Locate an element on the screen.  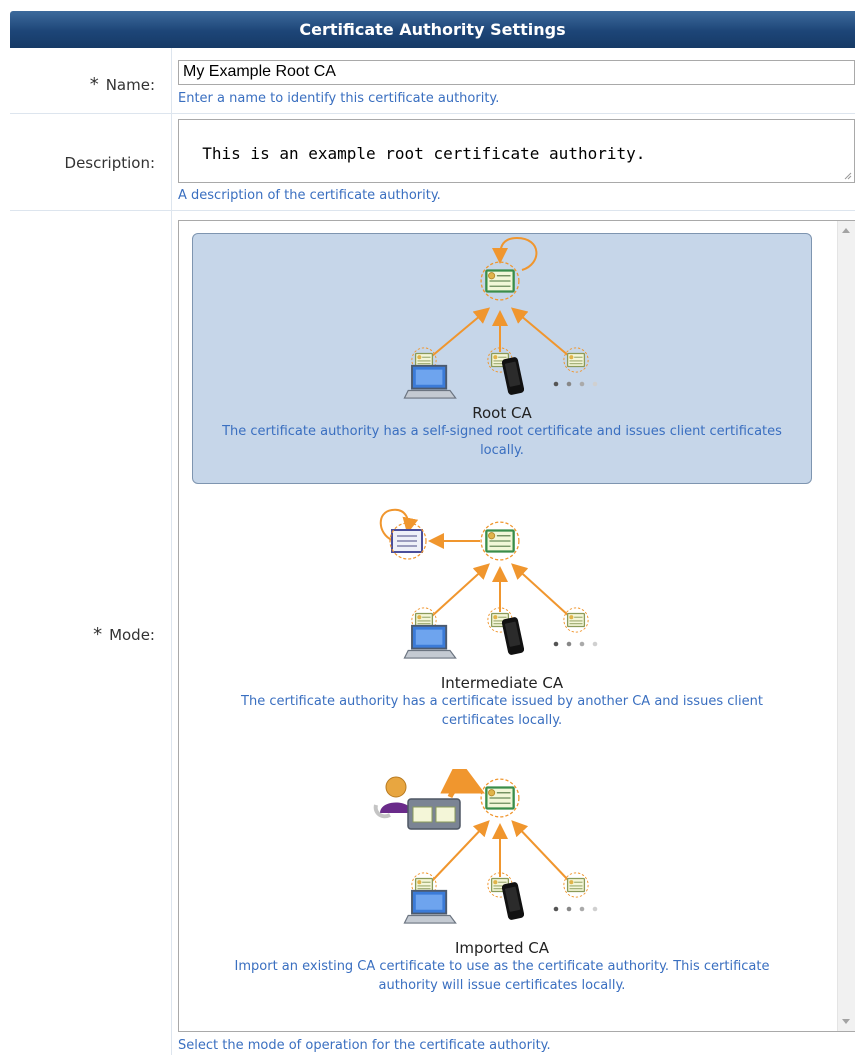
name-label: * Name: is located at coordinates (122, 84).